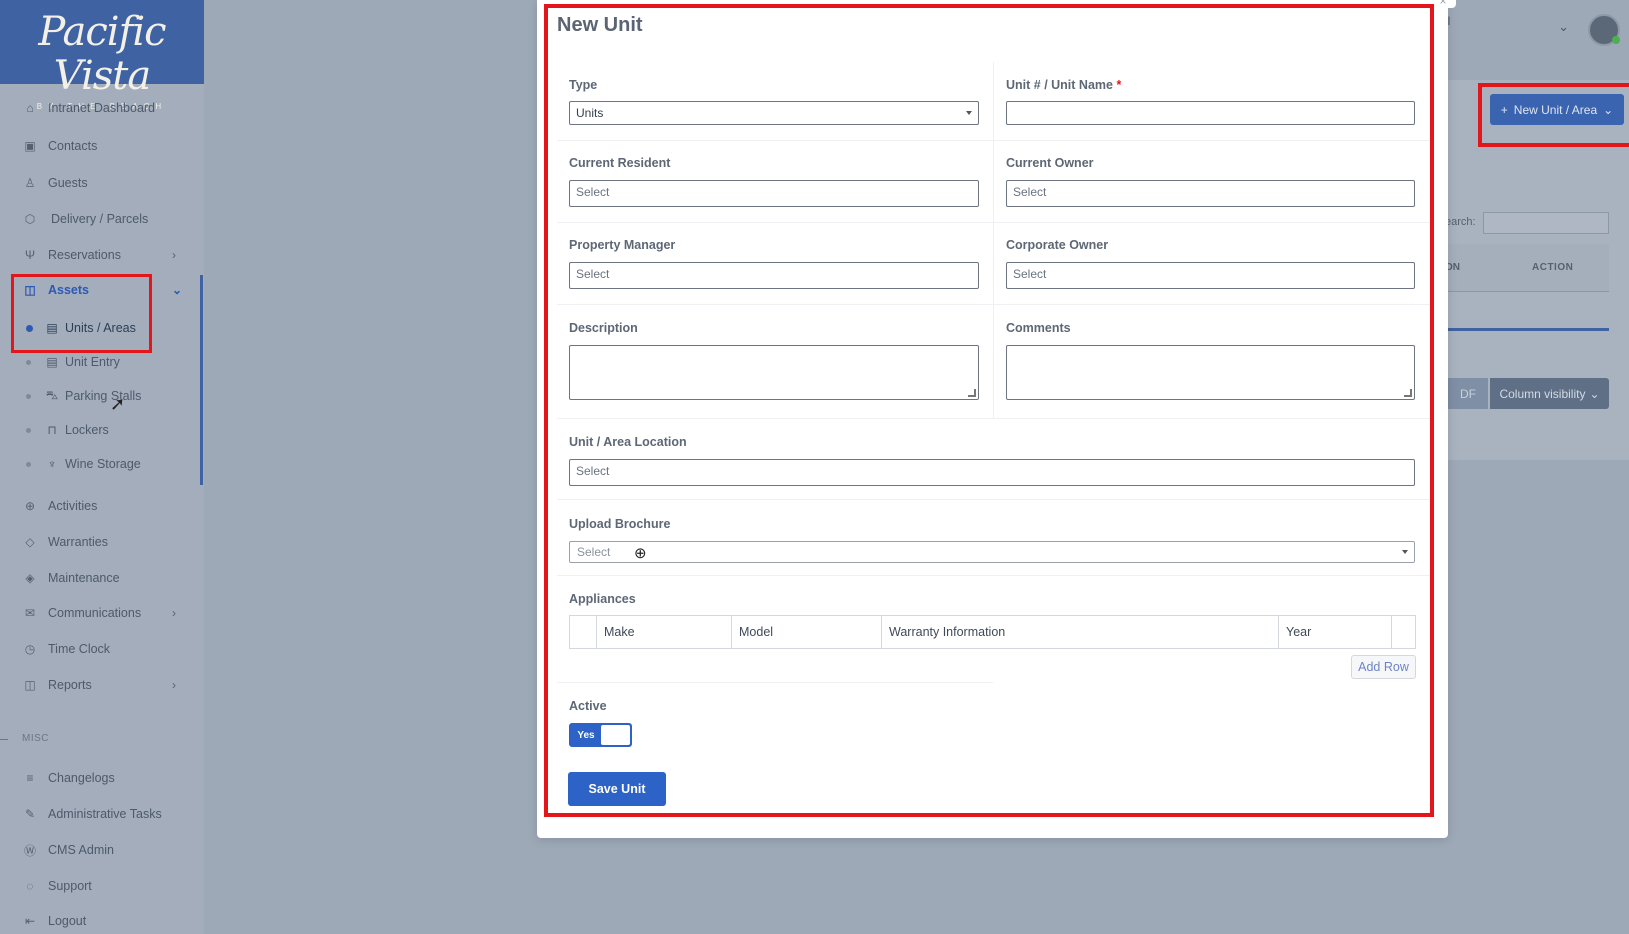  Describe the element at coordinates (1528, 268) in the screenshot. I see `table-header` at that location.